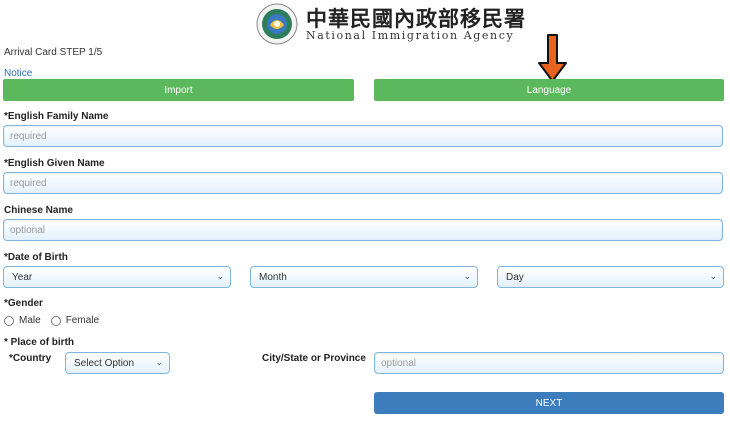 The image size is (730, 442). Describe the element at coordinates (104, 363) in the screenshot. I see `country-value: Select Option` at that location.